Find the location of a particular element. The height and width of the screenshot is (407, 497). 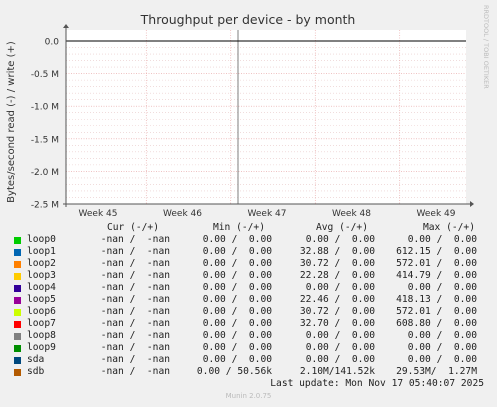

x-tick-label: Week 49 is located at coordinates (436, 214).